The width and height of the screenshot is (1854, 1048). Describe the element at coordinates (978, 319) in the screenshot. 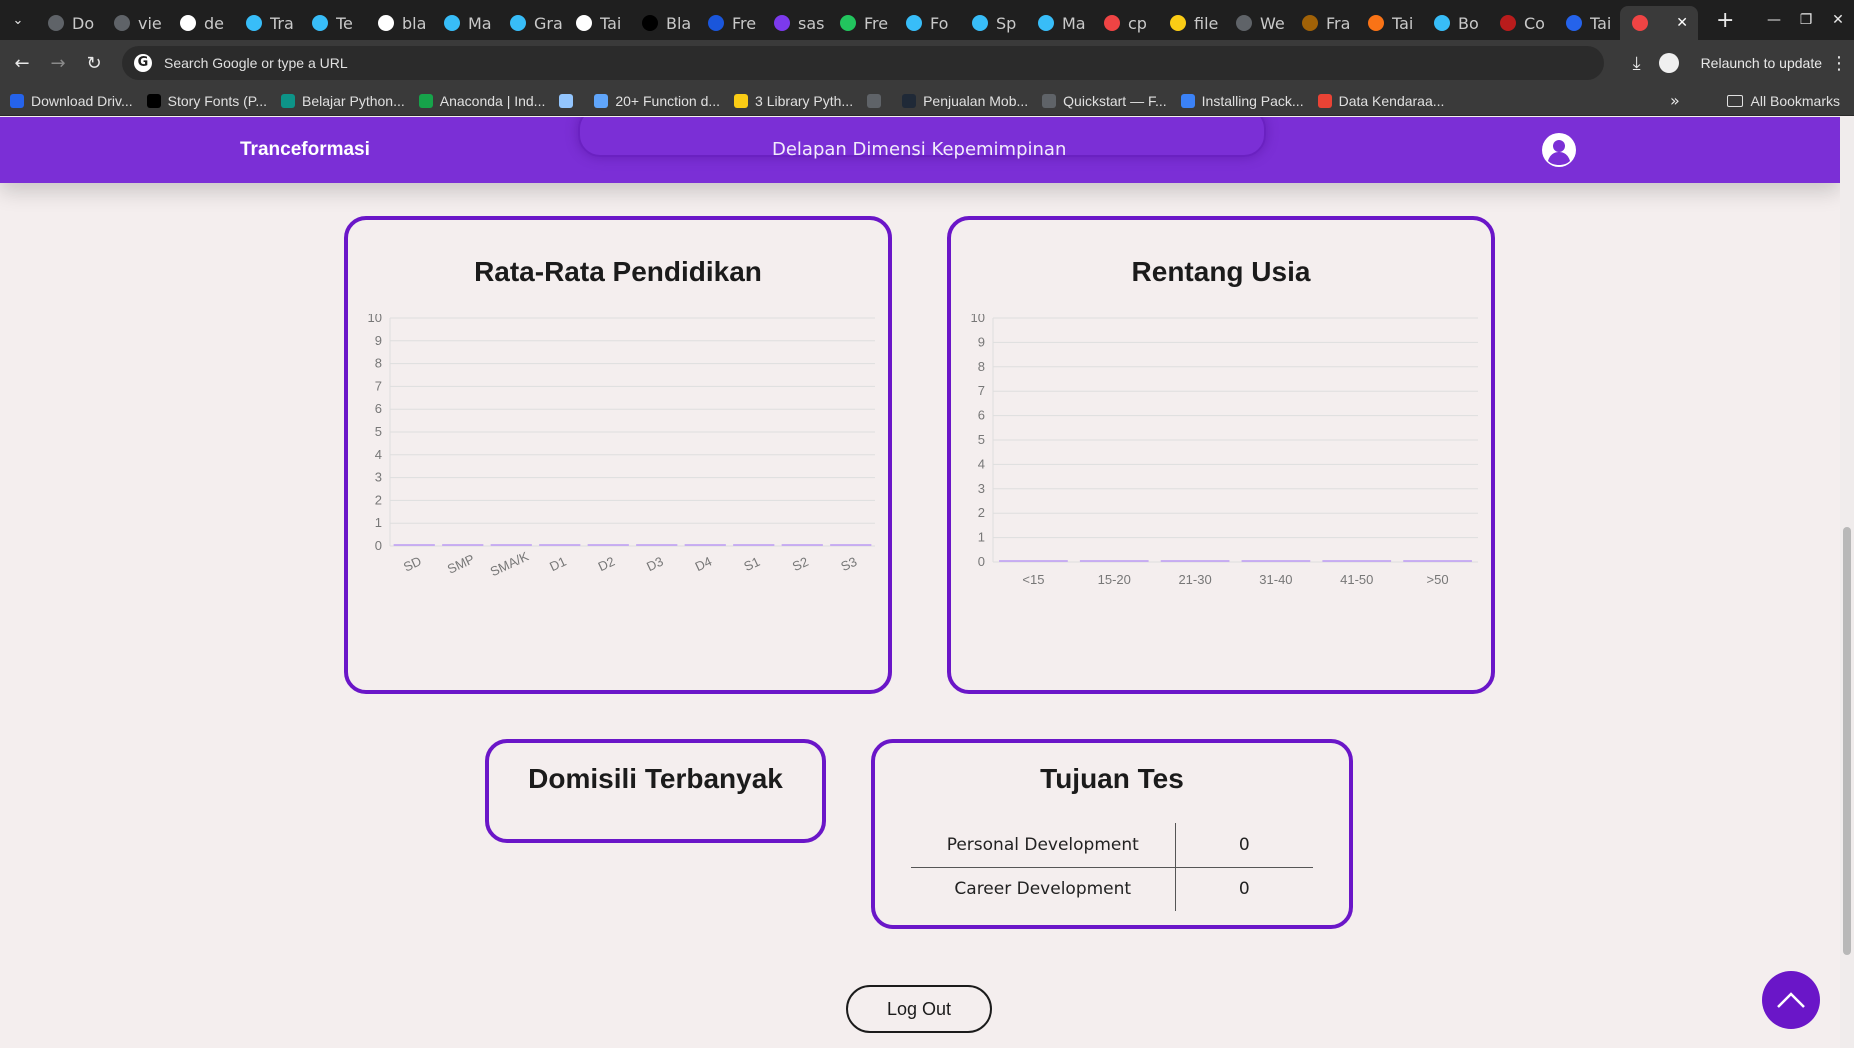

I see `y-tick-label: 10` at that location.